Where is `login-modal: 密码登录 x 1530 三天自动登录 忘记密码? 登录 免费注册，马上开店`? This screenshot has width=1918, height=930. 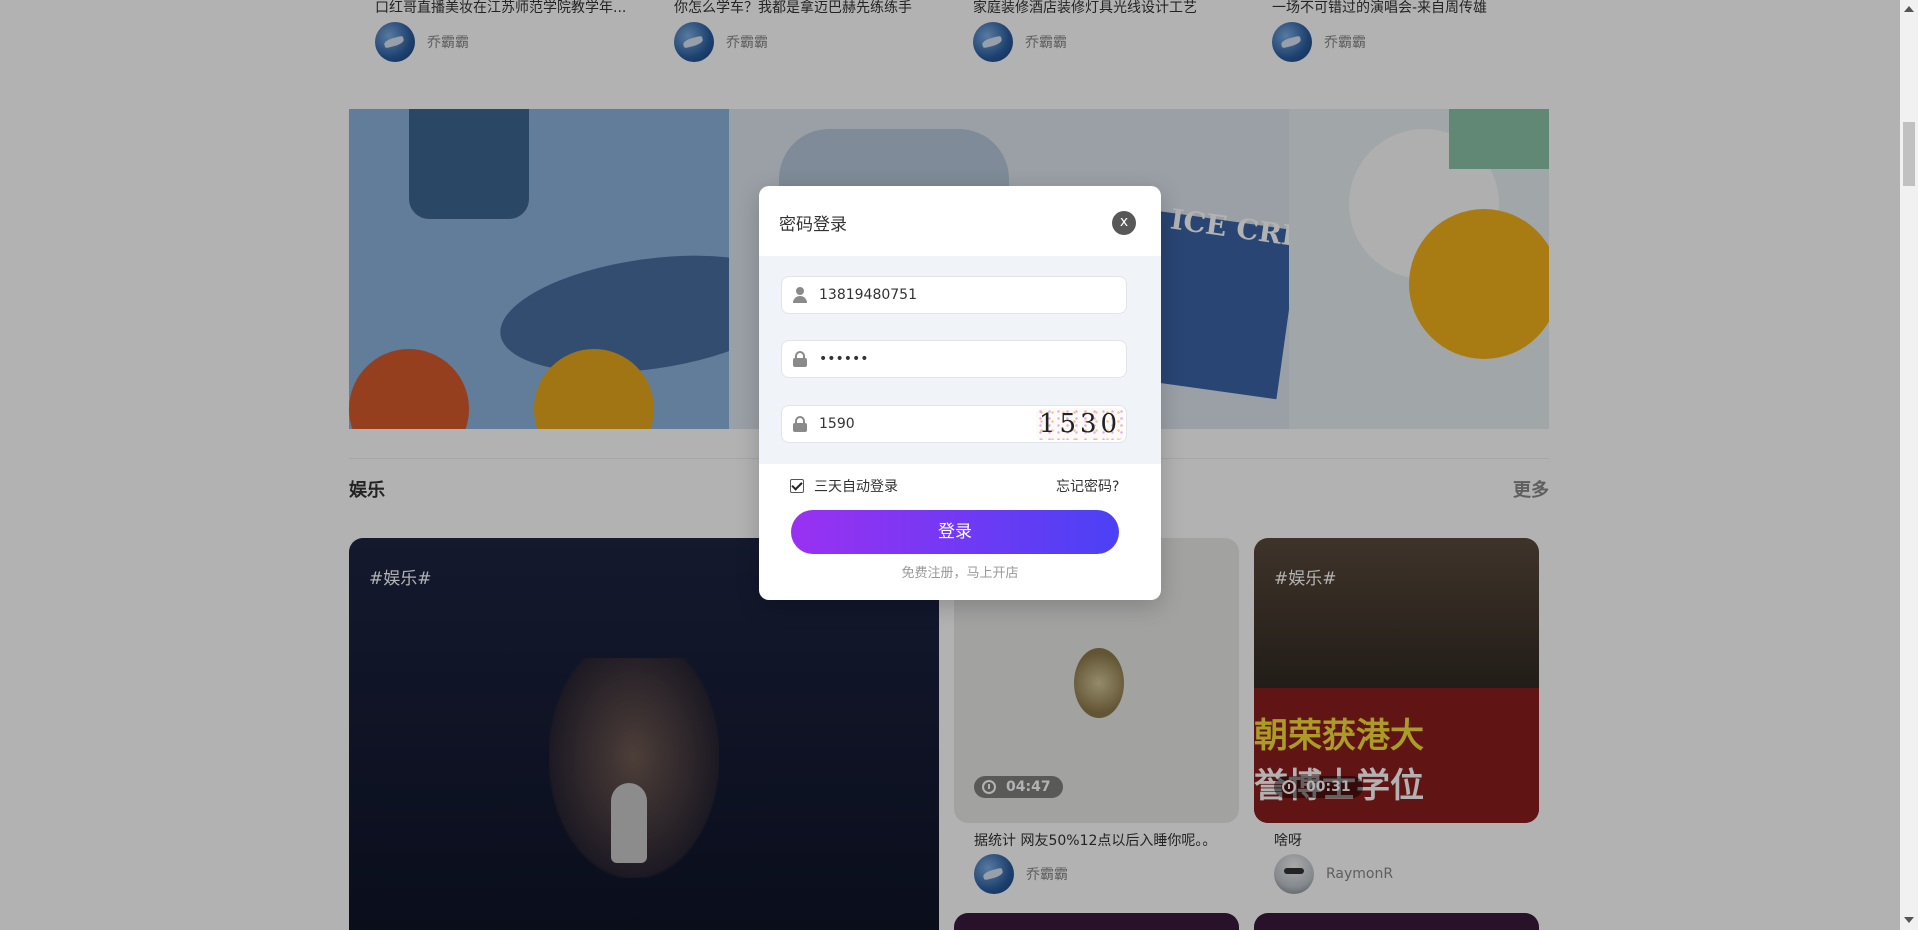 login-modal: 密码登录 x 1530 三天自动登录 忘记密码? 登录 免费注册，马上开店 is located at coordinates (960, 393).